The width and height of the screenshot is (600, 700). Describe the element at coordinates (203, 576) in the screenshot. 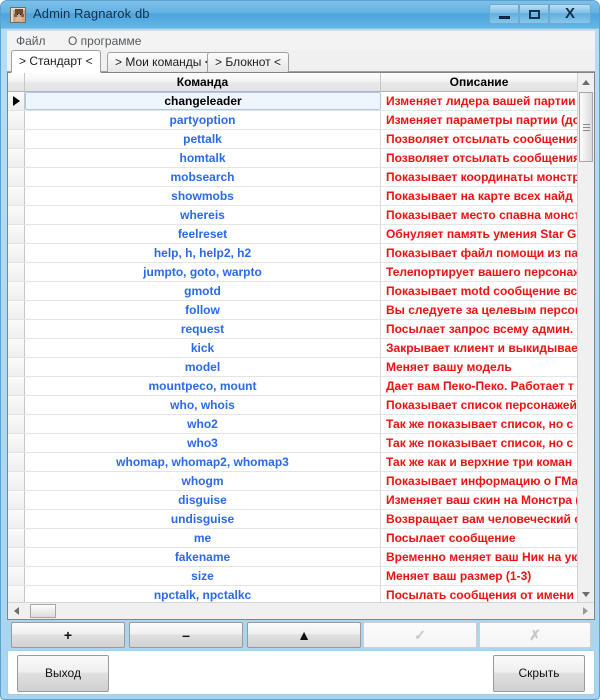

I see `cell-command: size` at that location.